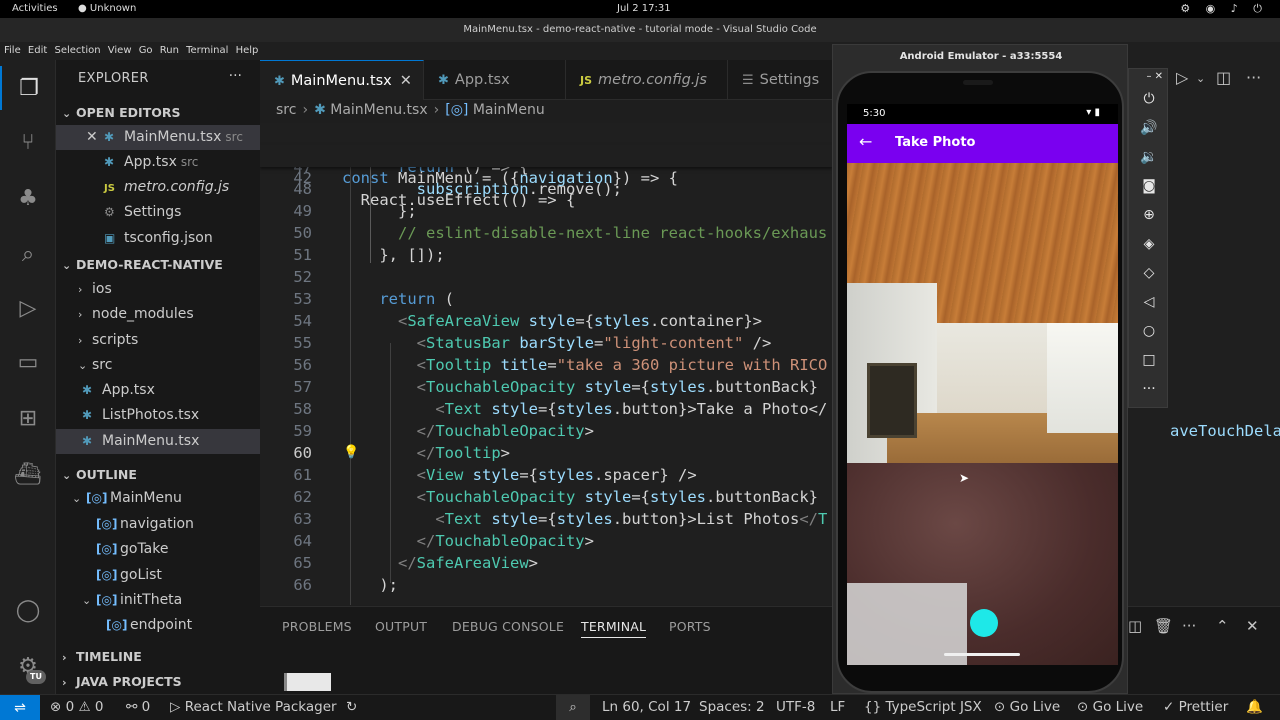  What do you see at coordinates (351, 707) in the screenshot?
I see `sync-icon: ↻` at bounding box center [351, 707].